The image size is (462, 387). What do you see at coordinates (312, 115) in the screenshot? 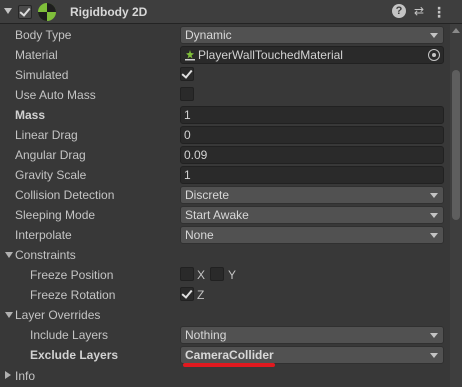
I see `mass-input: 1` at bounding box center [312, 115].